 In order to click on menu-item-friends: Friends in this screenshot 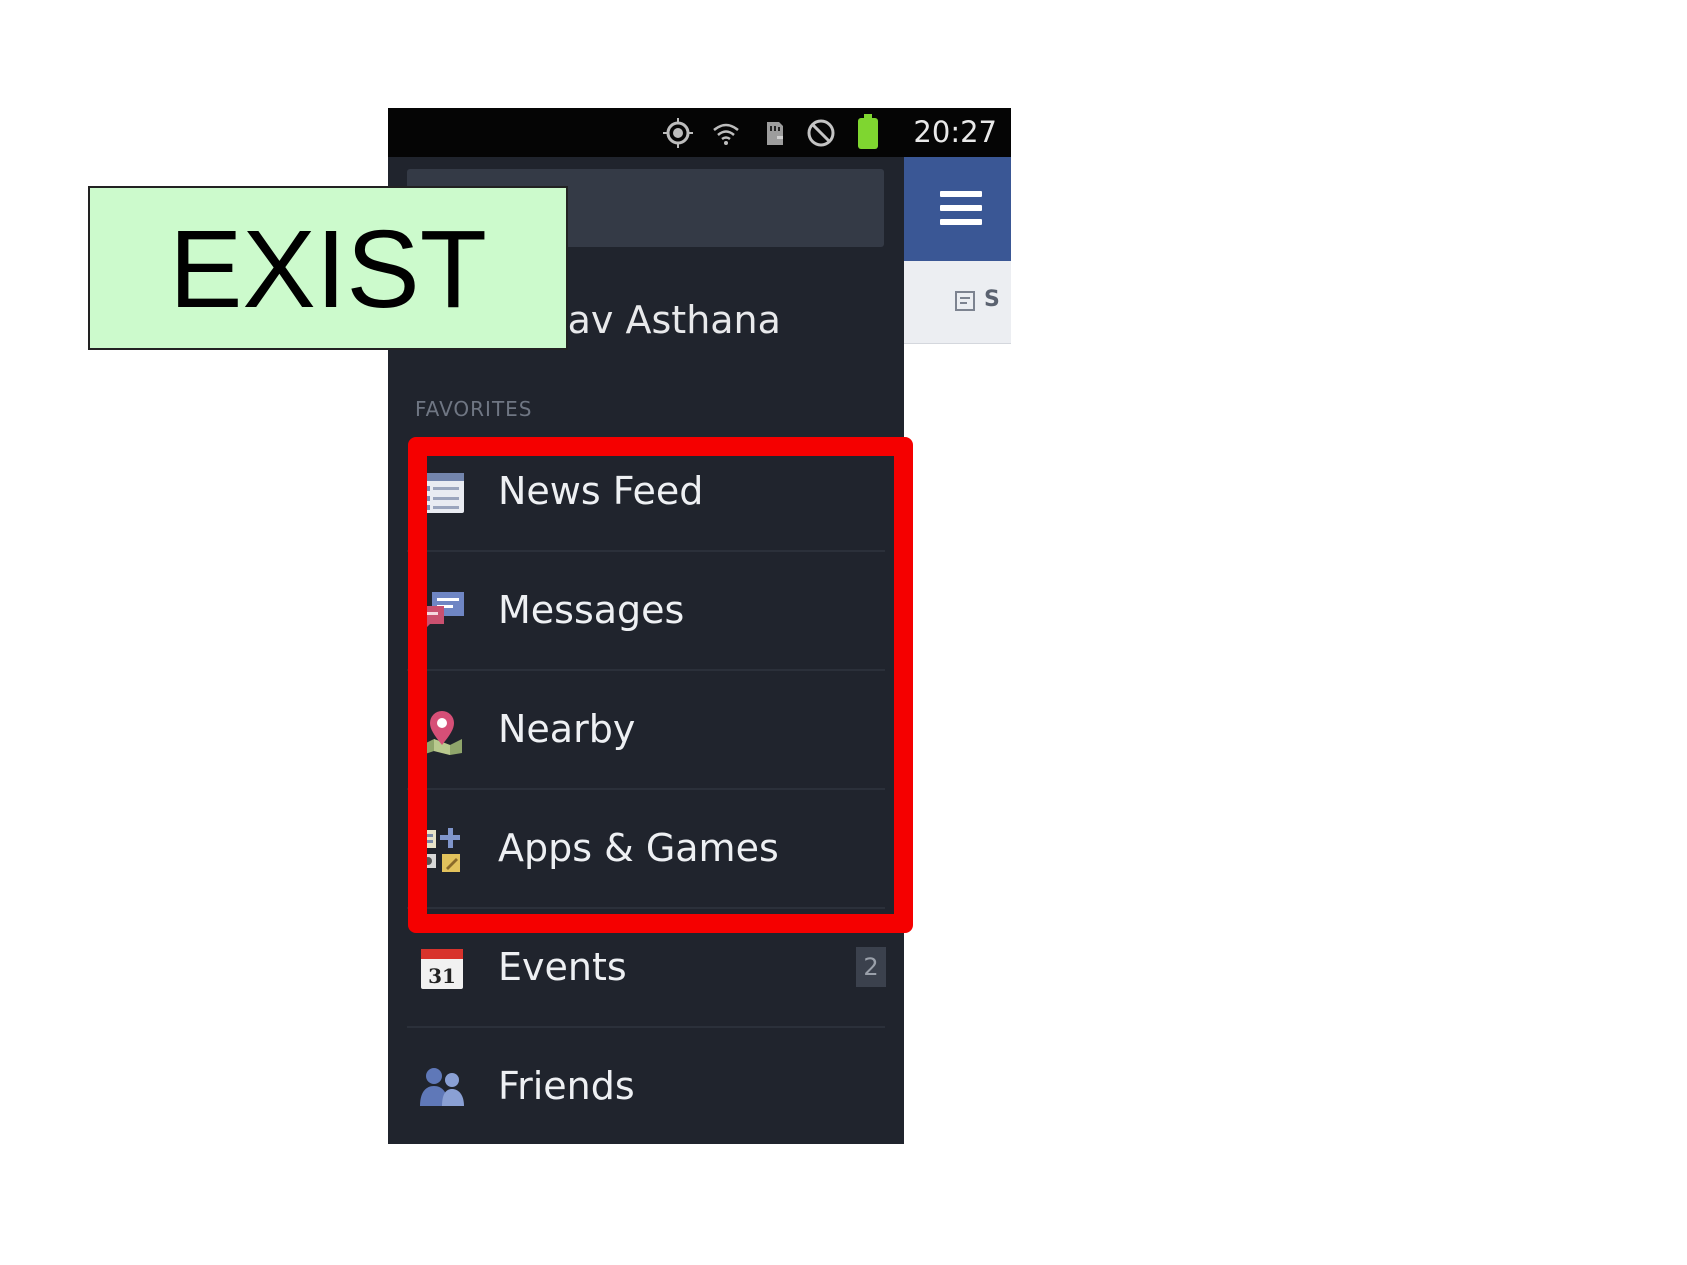, I will do `click(637, 1086)`.